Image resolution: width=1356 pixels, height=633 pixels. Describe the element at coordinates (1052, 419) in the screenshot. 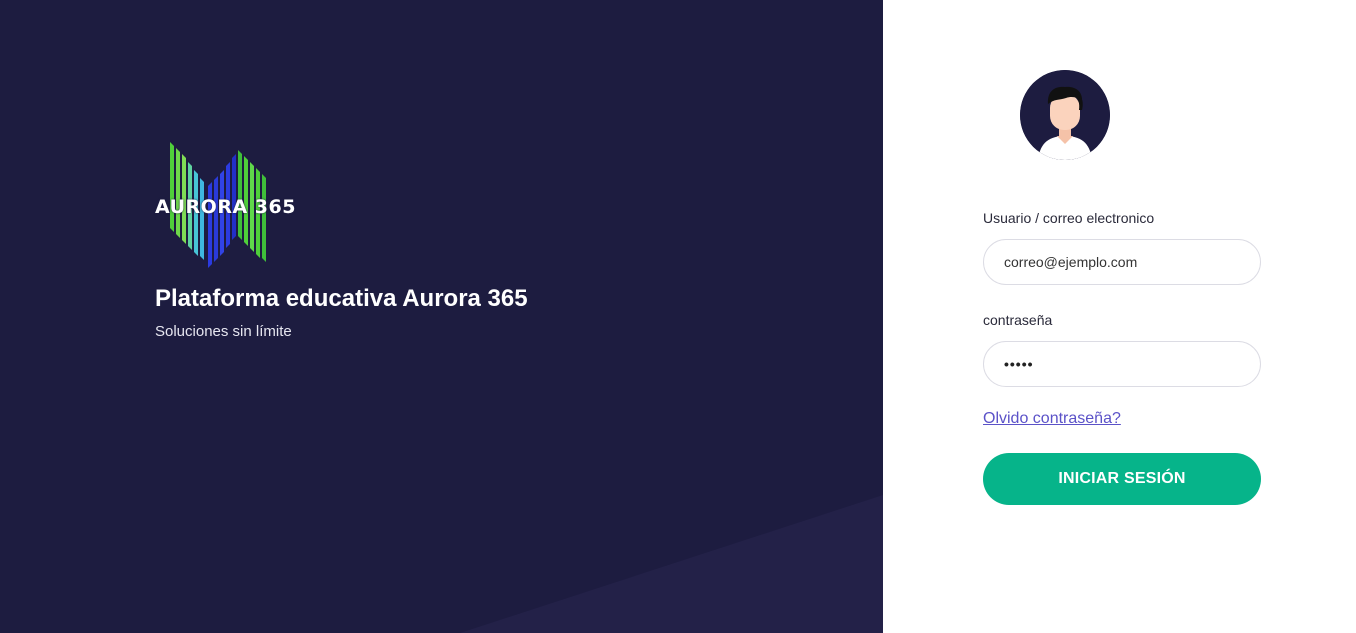

I see `forgot-password-link: Olvido contraseña?` at that location.